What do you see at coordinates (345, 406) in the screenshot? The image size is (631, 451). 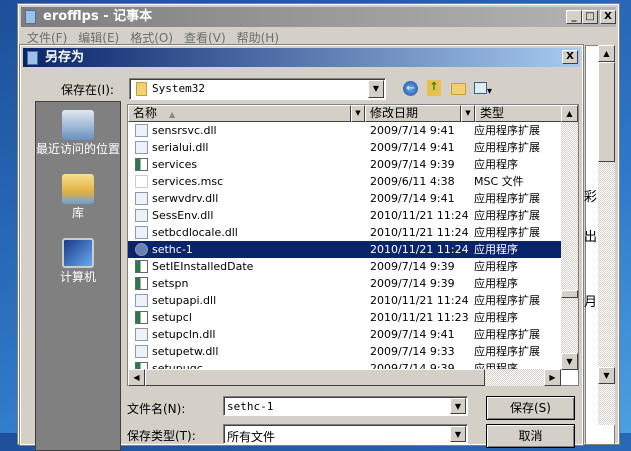 I see `filename-input: sethc-1 ▼` at bounding box center [345, 406].